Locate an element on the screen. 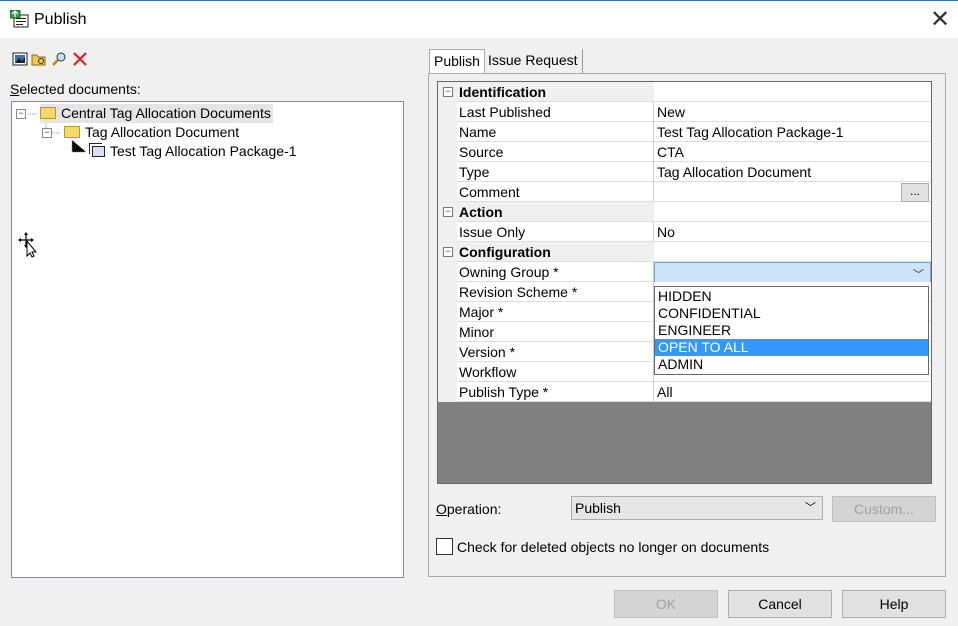 The height and width of the screenshot is (626, 958). operation-label: Operation: is located at coordinates (468, 509).